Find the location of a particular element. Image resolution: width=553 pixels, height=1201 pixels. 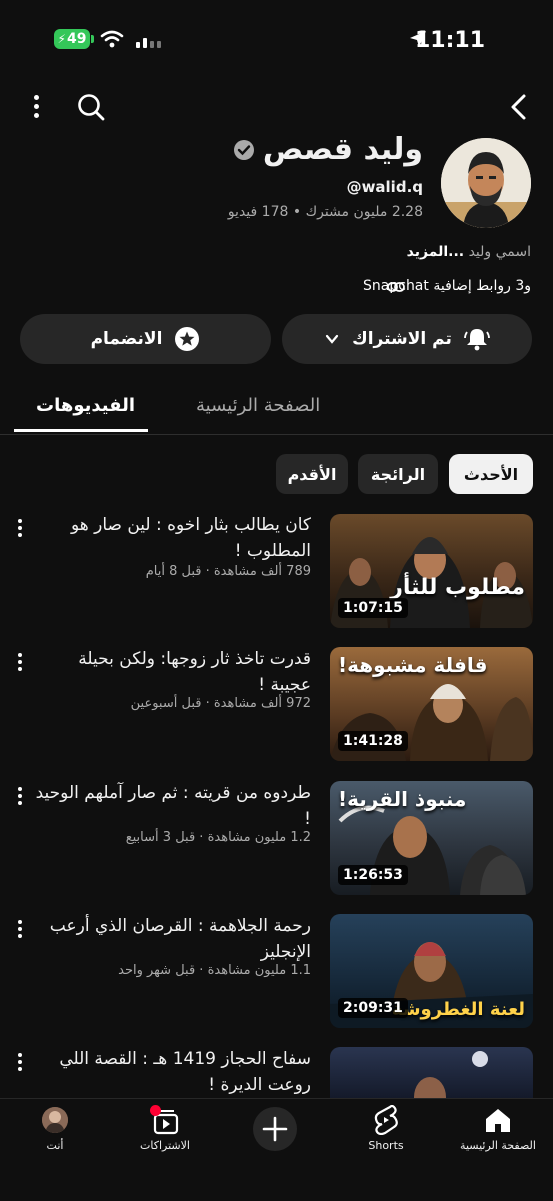

battery-bolt-icon: ⚡ is located at coordinates (61, 39).